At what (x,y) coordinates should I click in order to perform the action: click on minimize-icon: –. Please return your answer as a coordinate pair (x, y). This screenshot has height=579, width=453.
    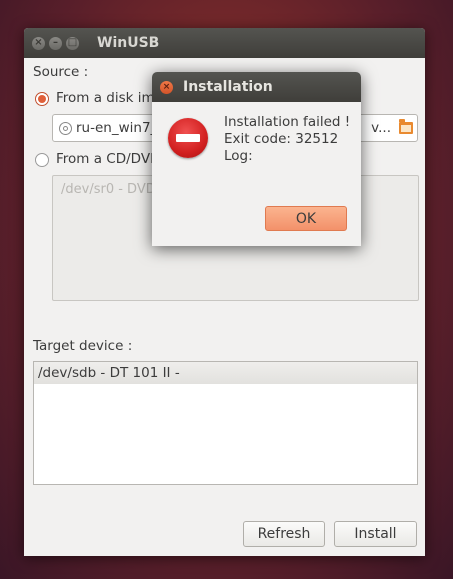
    Looking at the image, I should click on (55, 43).